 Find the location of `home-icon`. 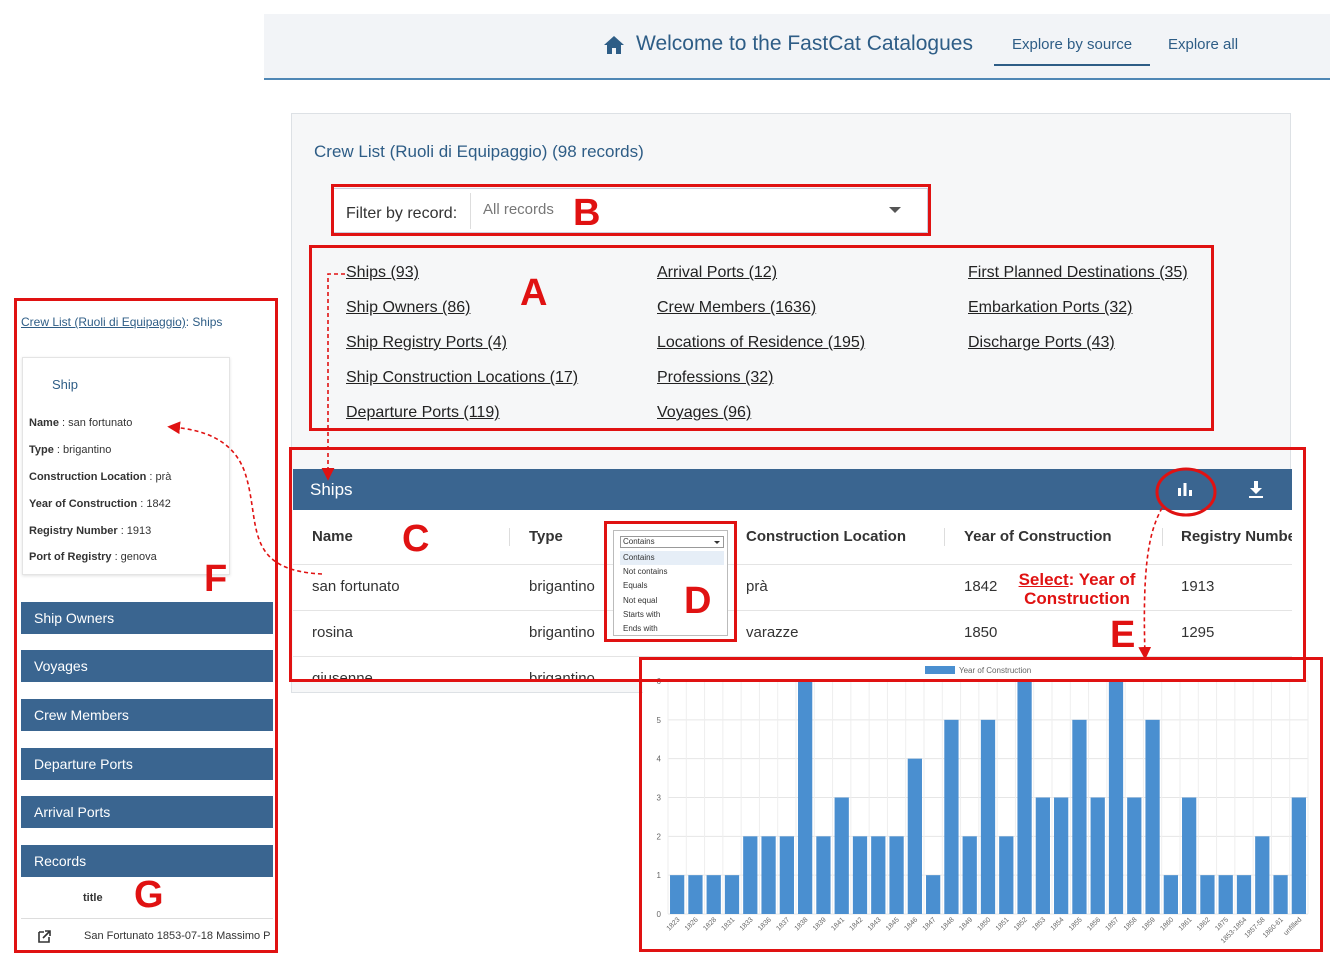

home-icon is located at coordinates (614, 45).